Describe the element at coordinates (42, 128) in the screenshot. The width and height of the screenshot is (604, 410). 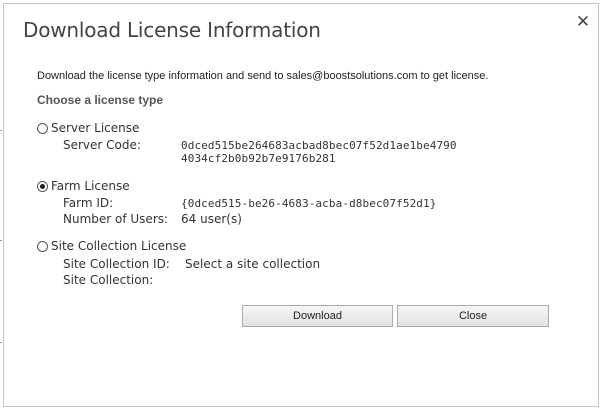
I see `server-license-radio` at that location.